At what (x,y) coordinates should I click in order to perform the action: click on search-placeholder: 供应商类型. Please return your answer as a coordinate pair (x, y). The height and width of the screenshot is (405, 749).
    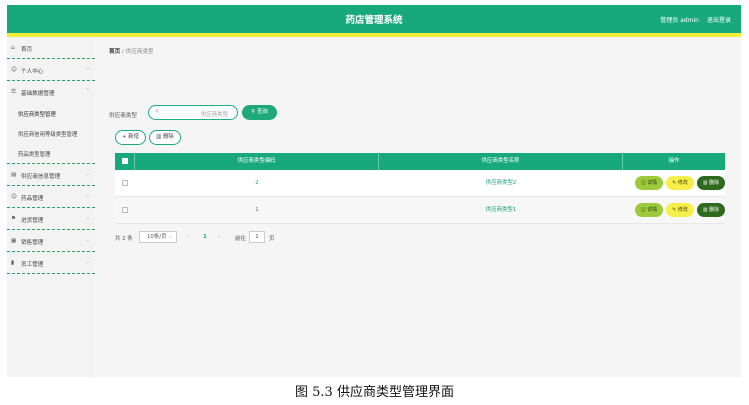
    Looking at the image, I should click on (214, 115).